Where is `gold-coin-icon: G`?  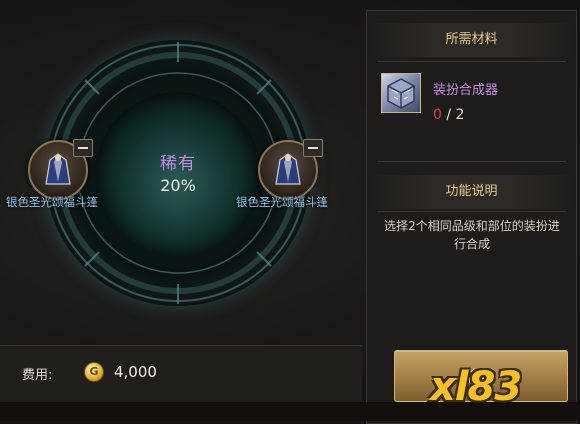 gold-coin-icon: G is located at coordinates (94, 372).